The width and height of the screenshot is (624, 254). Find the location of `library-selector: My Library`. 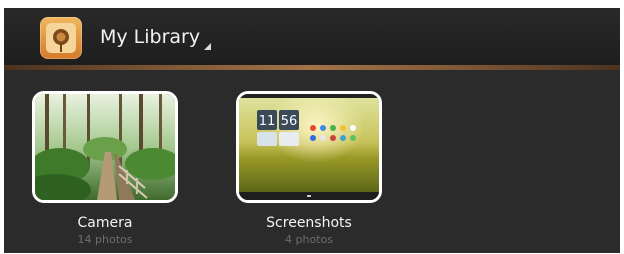

library-selector: My Library is located at coordinates (155, 37).